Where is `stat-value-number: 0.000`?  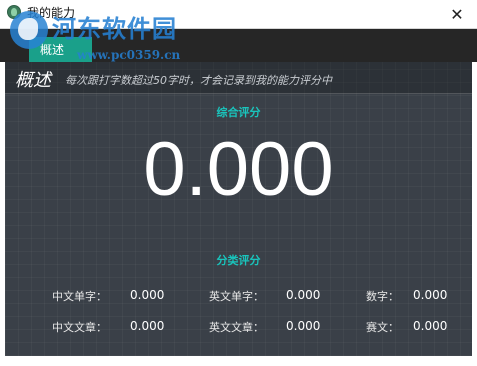
stat-value-number: 0.000 is located at coordinates (430, 295).